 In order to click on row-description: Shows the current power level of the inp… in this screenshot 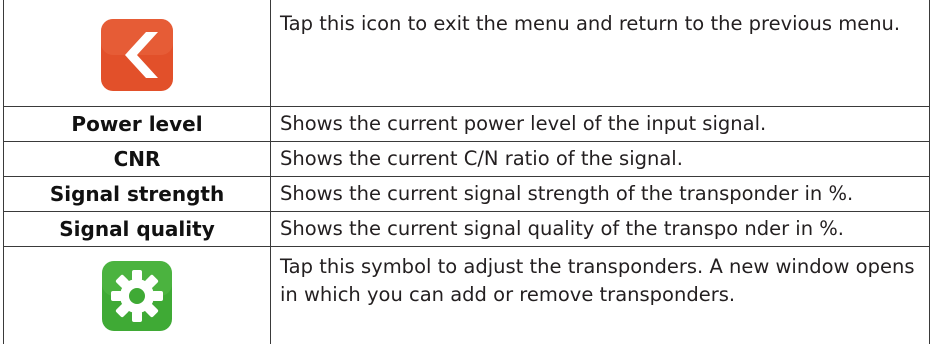, I will do `click(600, 124)`.